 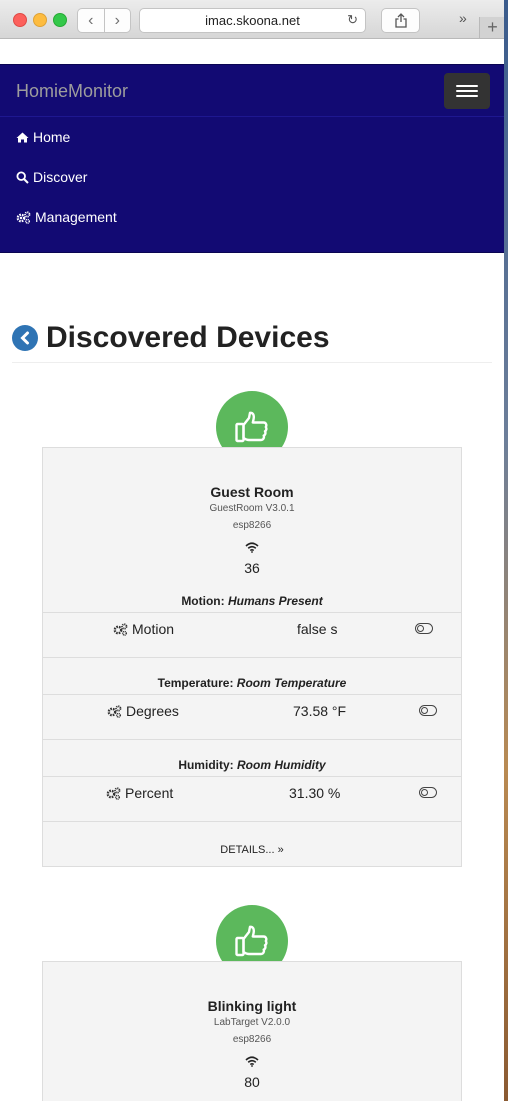 What do you see at coordinates (72, 91) in the screenshot?
I see `brand-link: HomieMonitor` at bounding box center [72, 91].